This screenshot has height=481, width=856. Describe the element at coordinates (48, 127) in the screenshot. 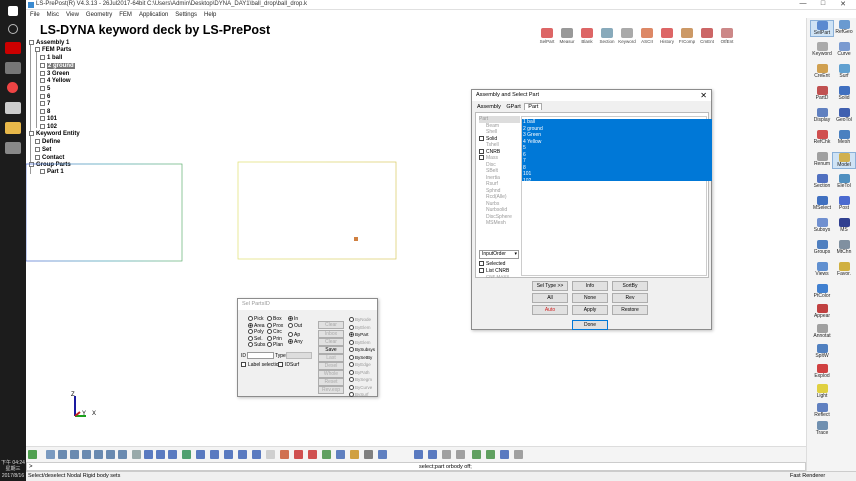

I see `tree-part: 102` at that location.